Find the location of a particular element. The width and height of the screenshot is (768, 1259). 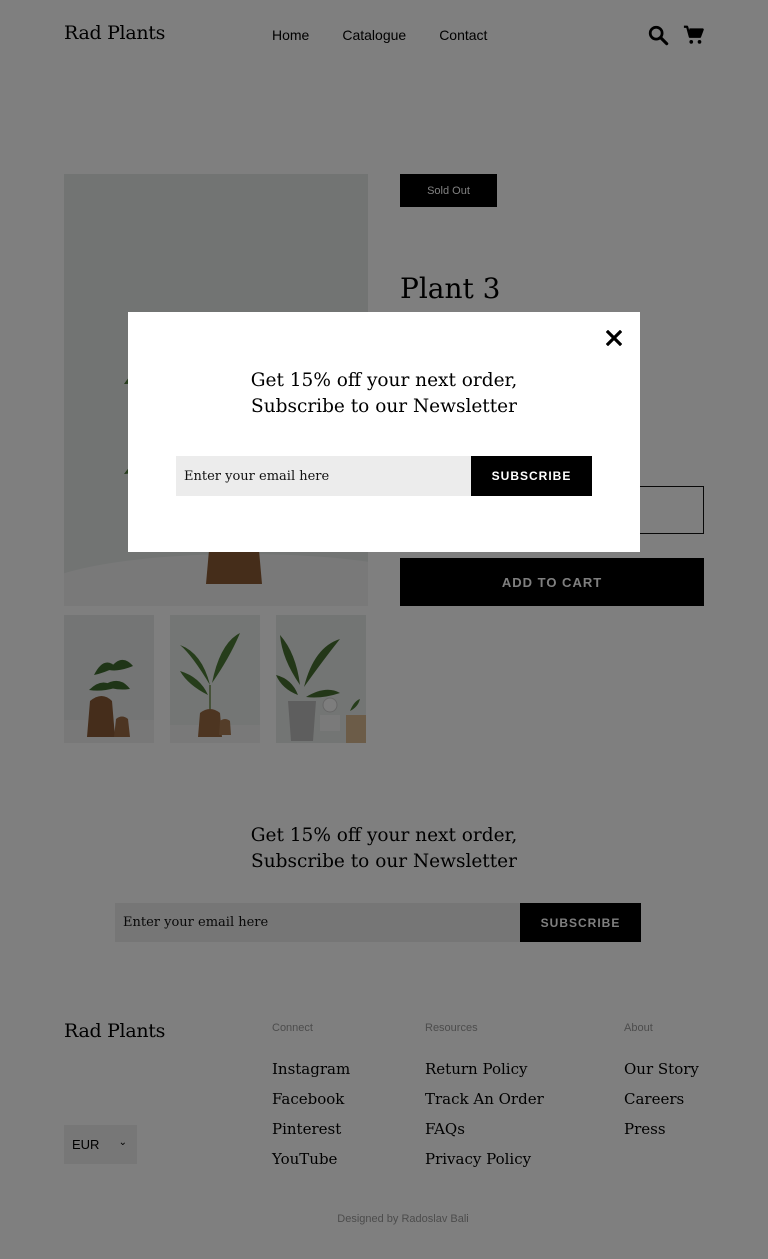

close-icon is located at coordinates (614, 338).